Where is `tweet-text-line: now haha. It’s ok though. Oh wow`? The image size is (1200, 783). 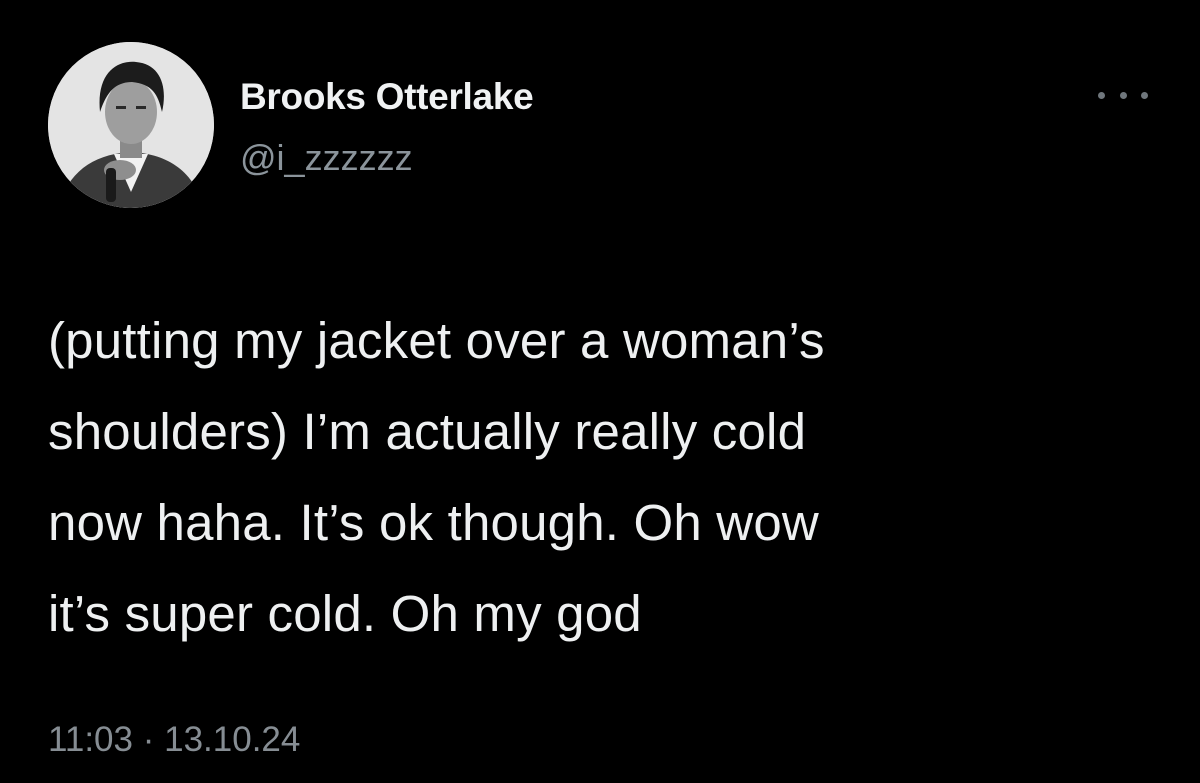 tweet-text-line: now haha. It’s ok though. Oh wow is located at coordinates (433, 522).